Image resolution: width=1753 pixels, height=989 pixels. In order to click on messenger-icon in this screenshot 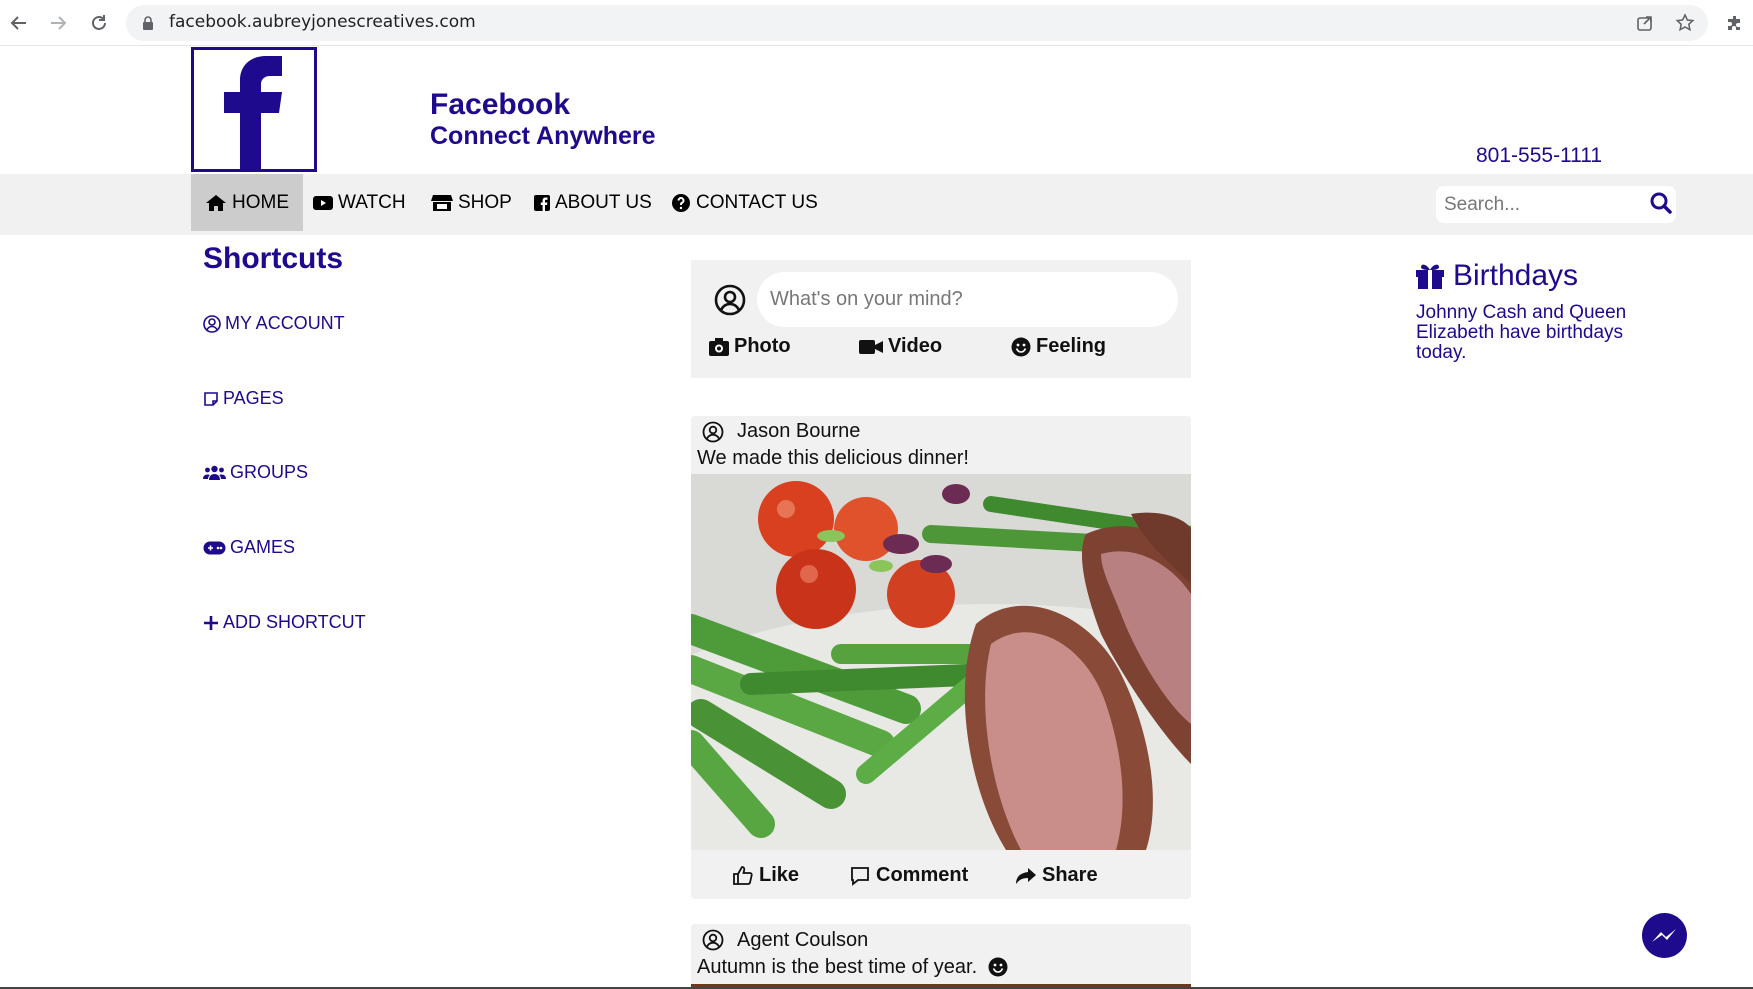, I will do `click(1664, 935)`.